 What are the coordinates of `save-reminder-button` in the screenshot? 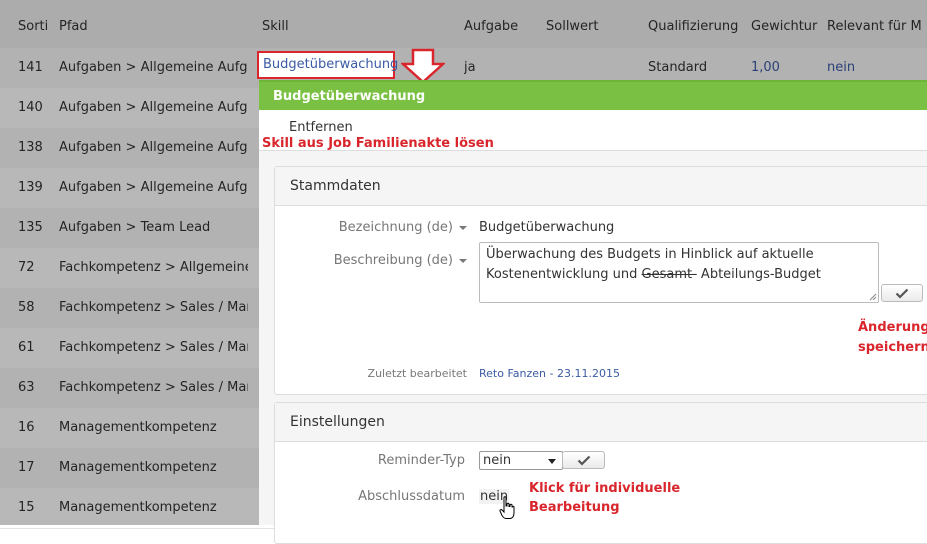 It's located at (583, 460).